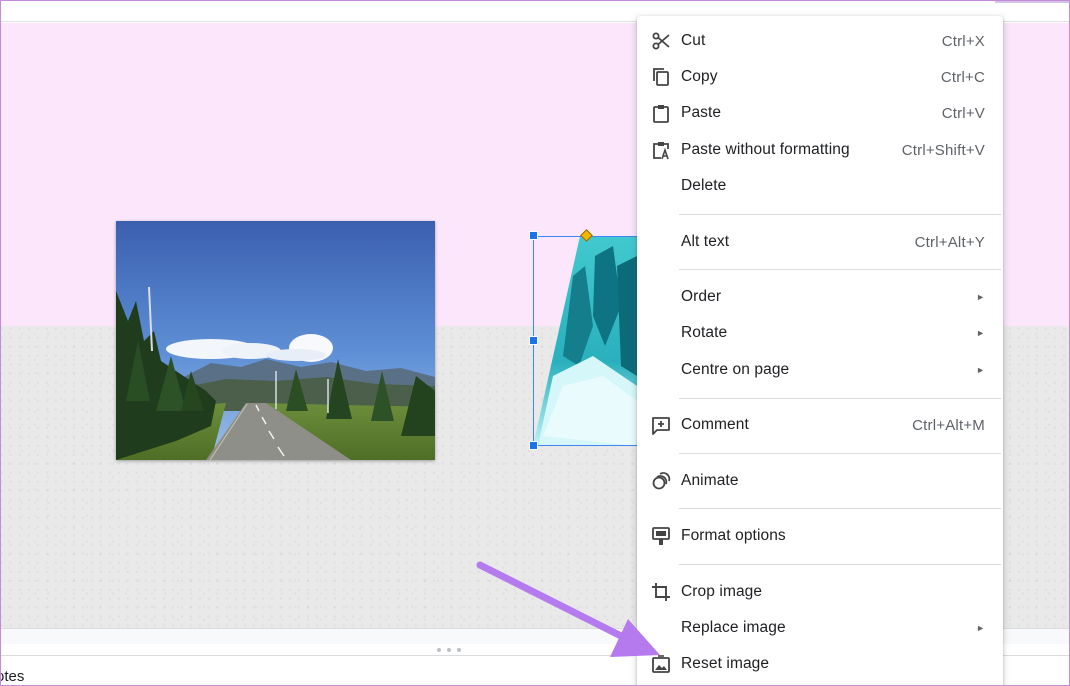 The height and width of the screenshot is (686, 1070). What do you see at coordinates (701, 296) in the screenshot?
I see `menu-item-label: Order` at bounding box center [701, 296].